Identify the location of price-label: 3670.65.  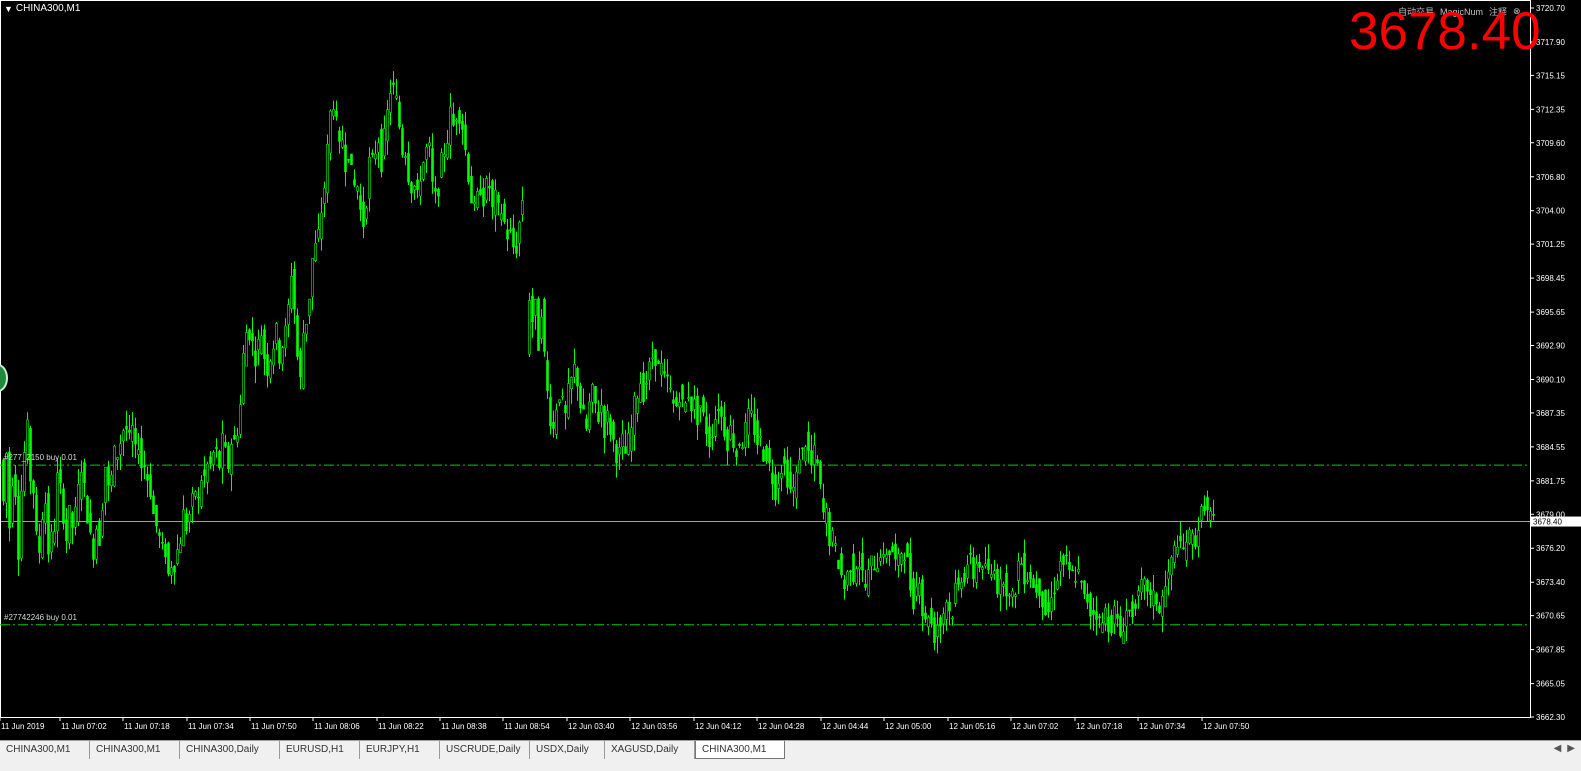
(1550, 616).